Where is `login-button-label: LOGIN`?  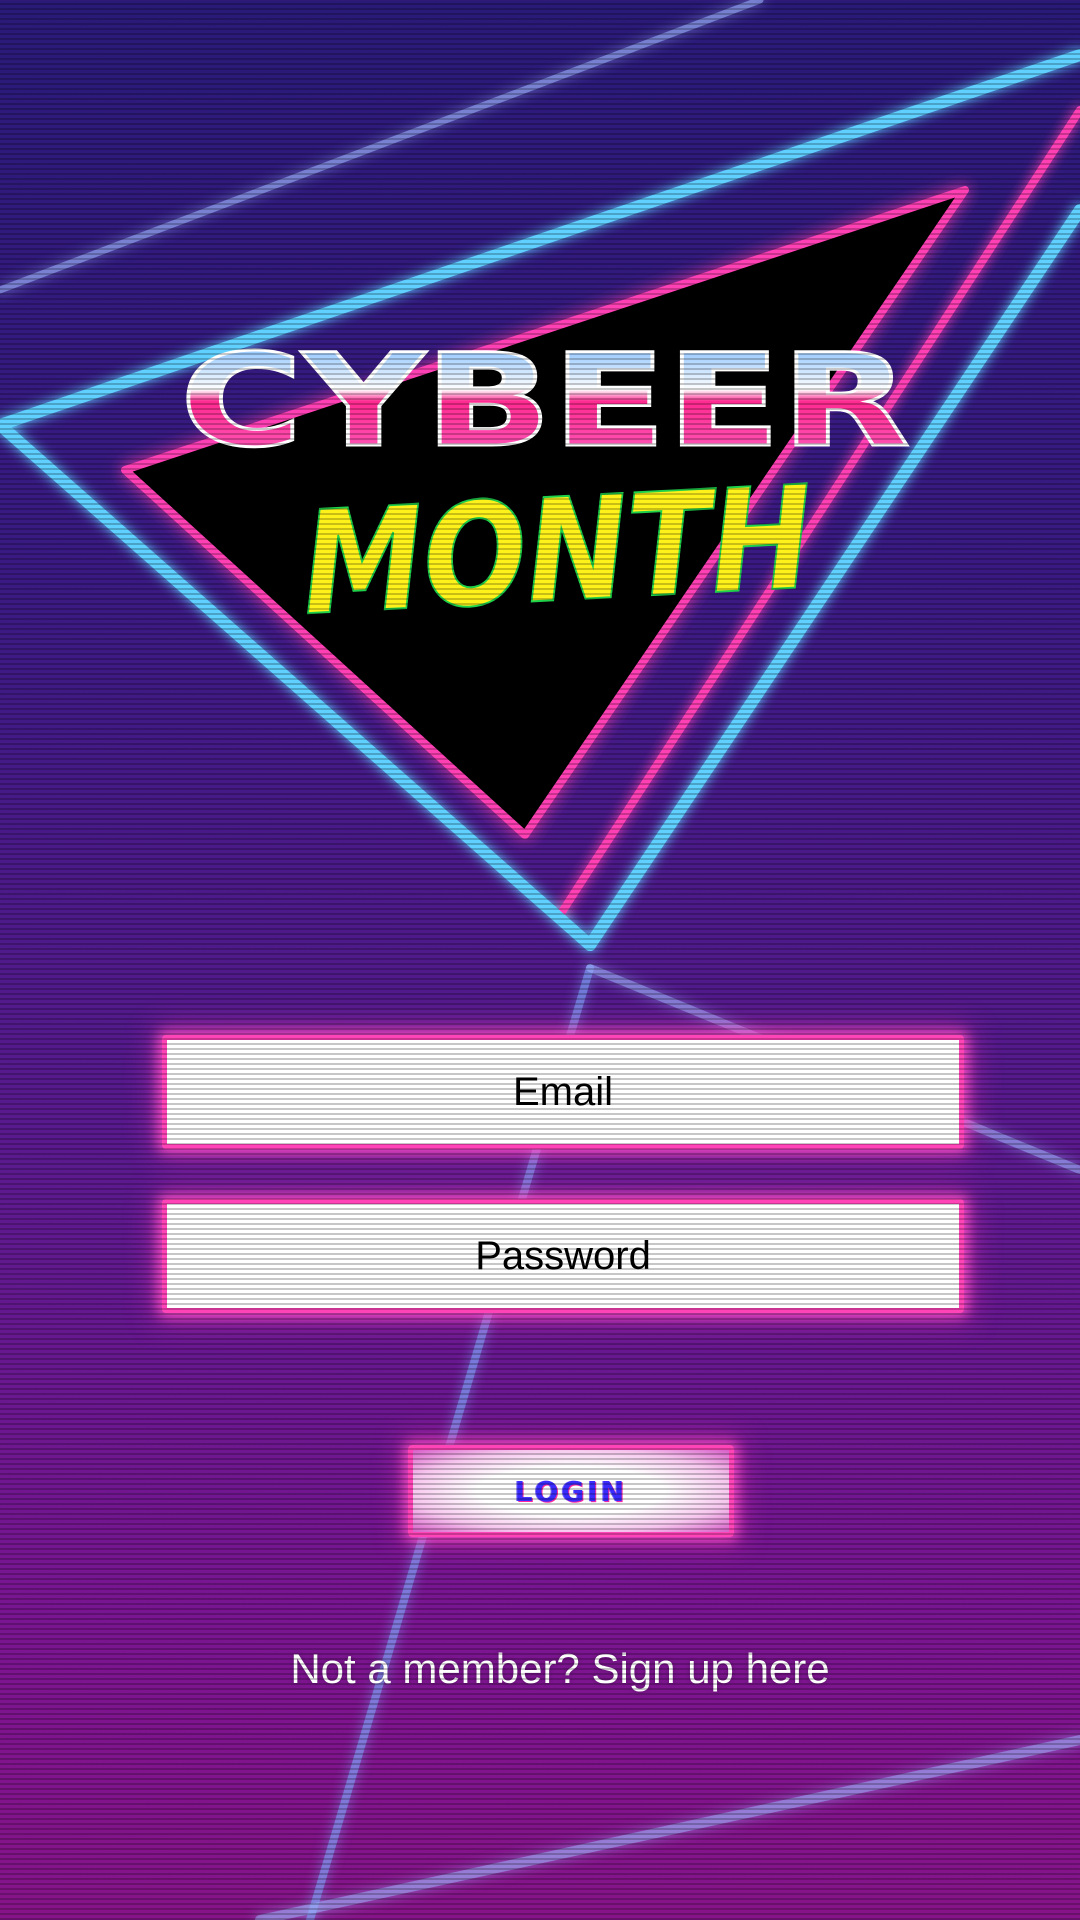
login-button-label: LOGIN is located at coordinates (571, 1491).